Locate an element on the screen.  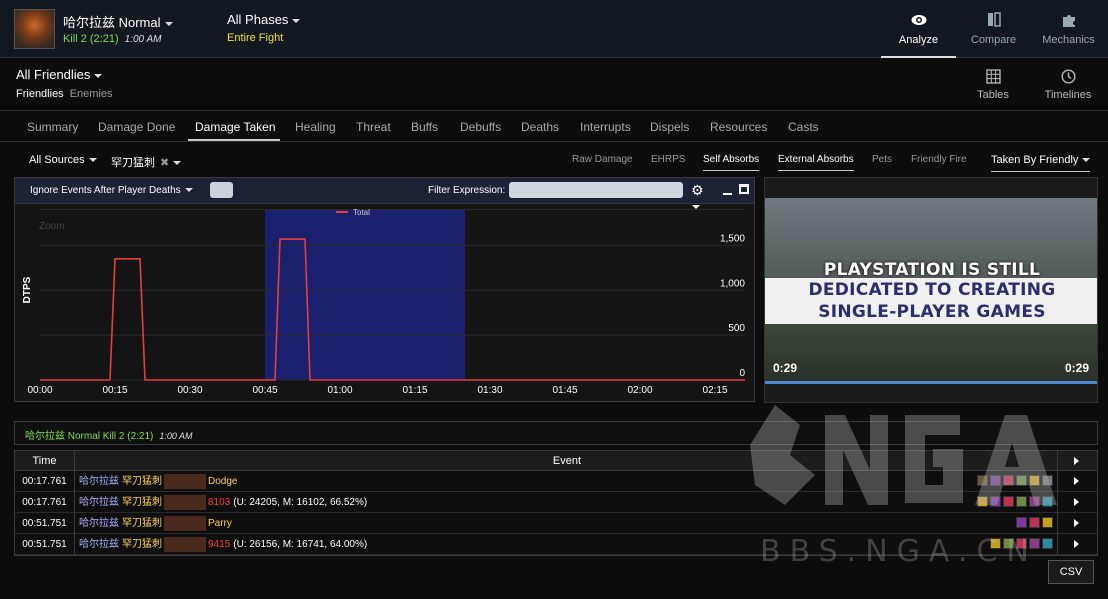
nav-mechanics: Mechanics is located at coordinates (1068, 29).